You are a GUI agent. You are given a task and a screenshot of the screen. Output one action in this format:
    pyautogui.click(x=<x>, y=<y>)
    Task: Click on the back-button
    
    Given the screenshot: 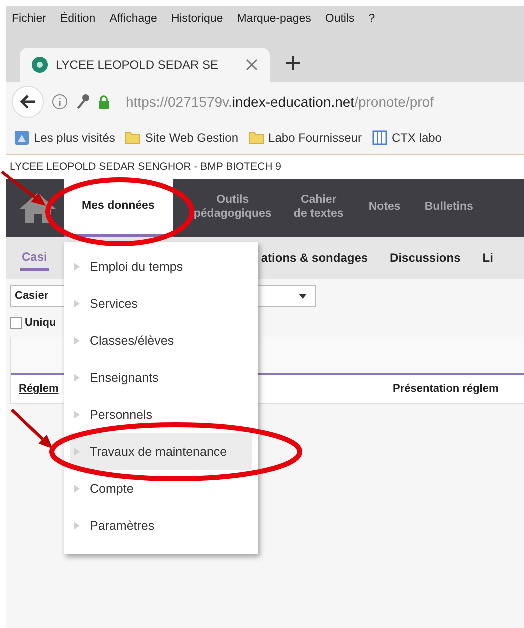 What is the action you would take?
    pyautogui.click(x=28, y=102)
    